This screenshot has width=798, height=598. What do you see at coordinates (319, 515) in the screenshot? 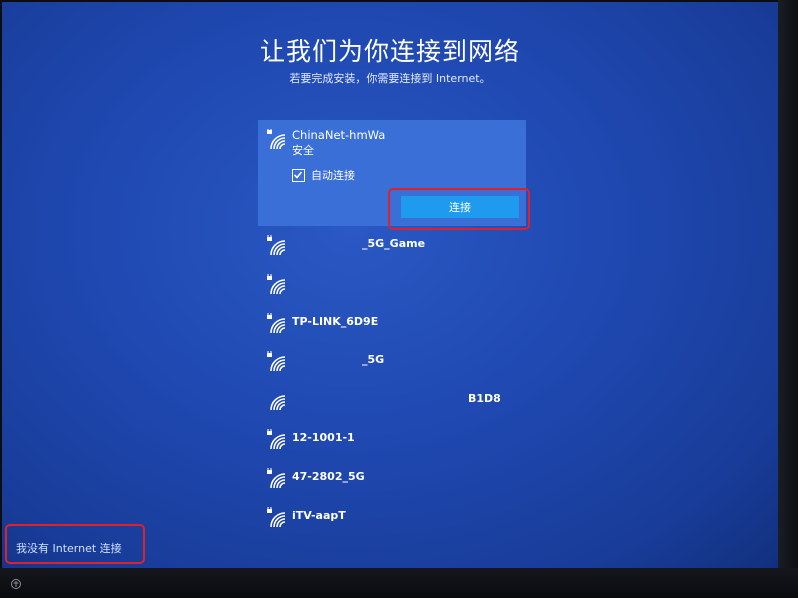
I see `network-name: iTV-aapT` at bounding box center [319, 515].